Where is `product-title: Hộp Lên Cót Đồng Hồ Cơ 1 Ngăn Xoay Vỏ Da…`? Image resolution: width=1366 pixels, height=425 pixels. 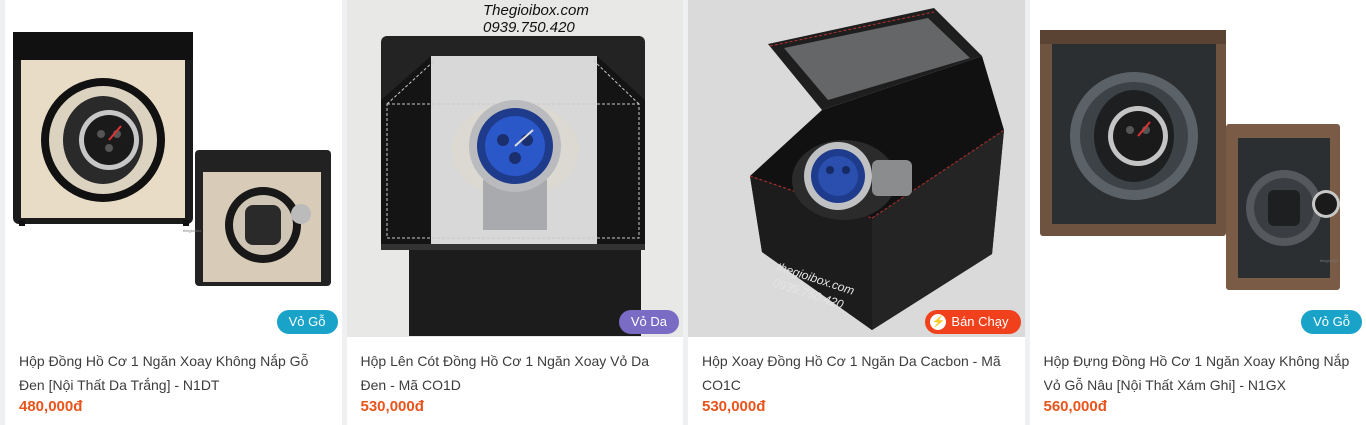
product-title: Hộp Lên Cót Đồng Hồ Cơ 1 Ngăn Xoay Vỏ Da… is located at coordinates (515, 373).